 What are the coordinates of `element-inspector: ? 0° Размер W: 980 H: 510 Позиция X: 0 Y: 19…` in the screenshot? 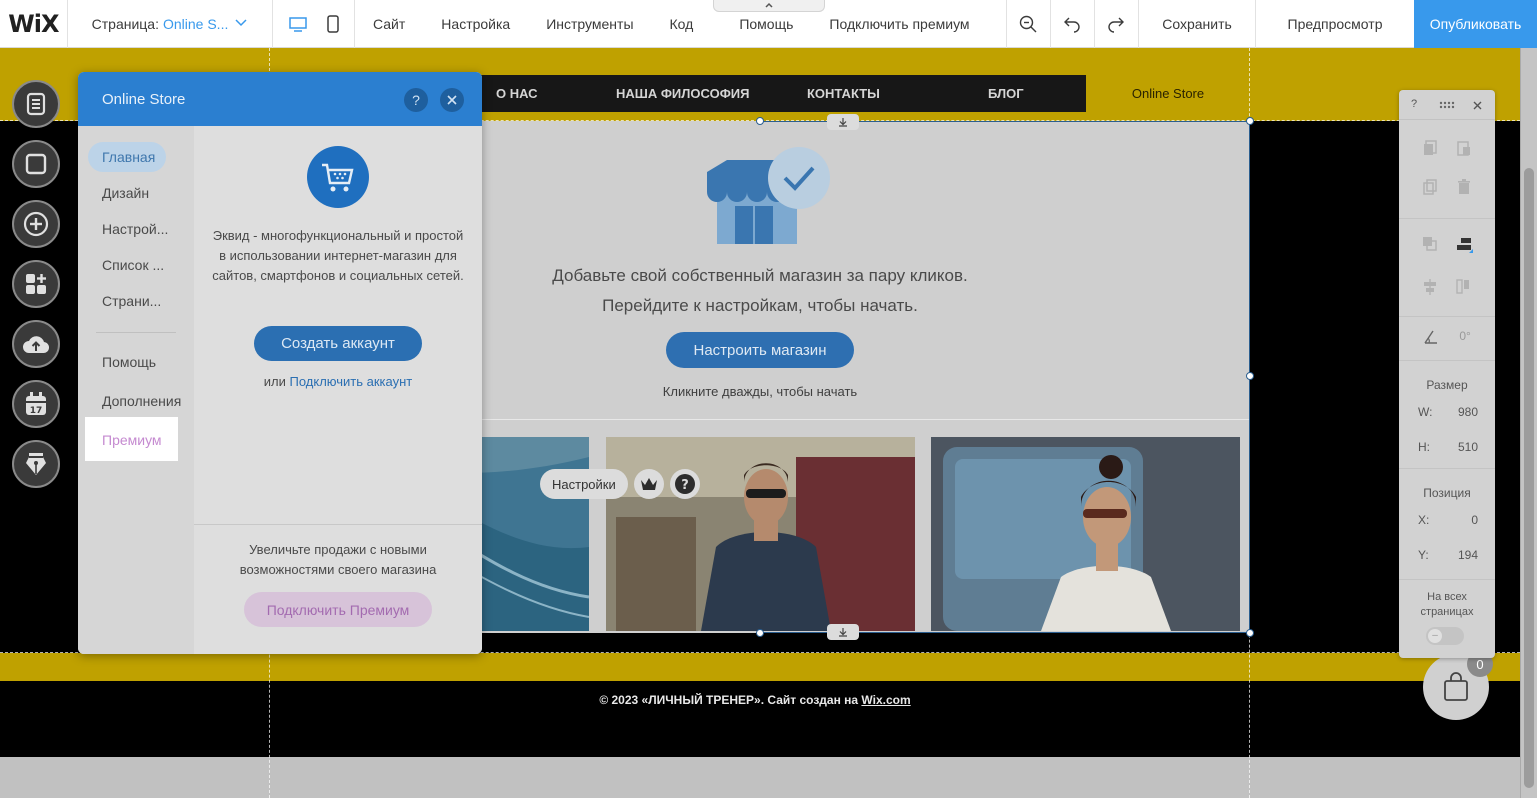 It's located at (1447, 374).